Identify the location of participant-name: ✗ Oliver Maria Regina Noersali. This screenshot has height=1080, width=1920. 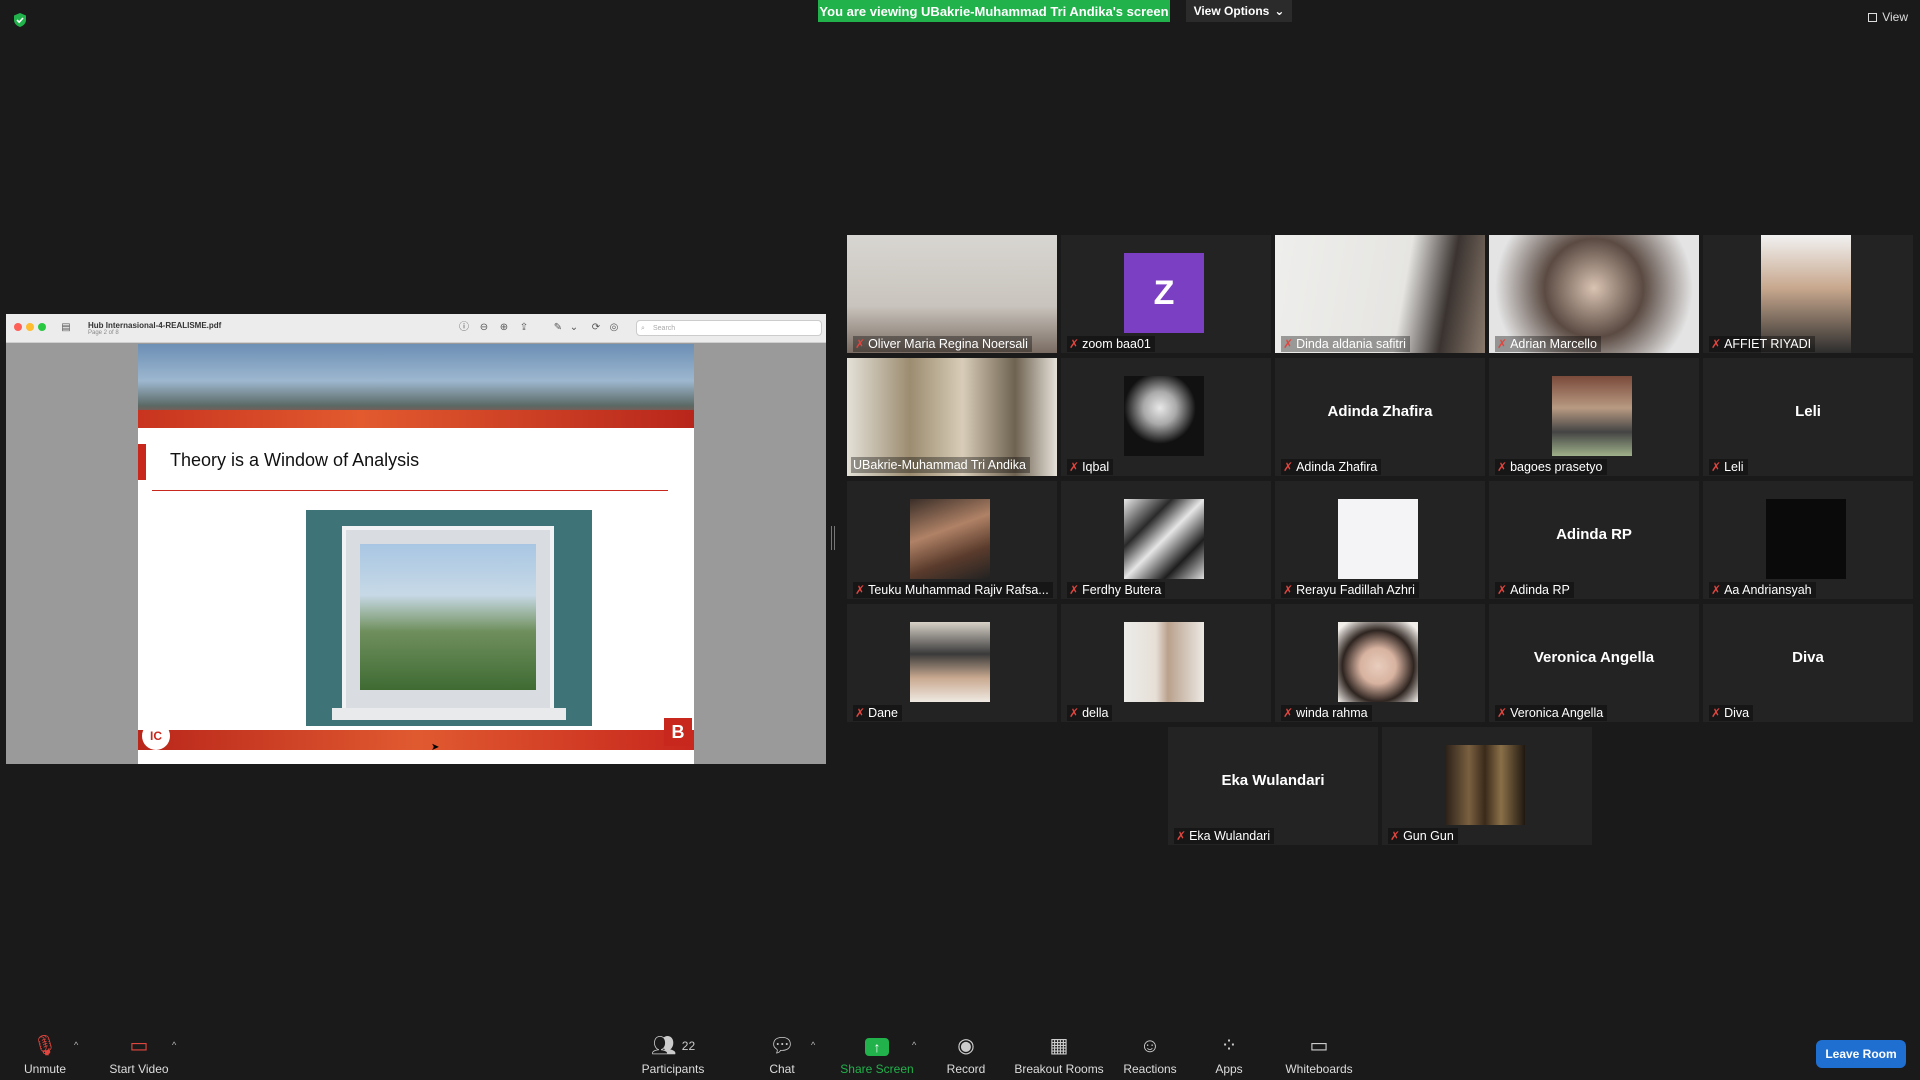
(942, 344).